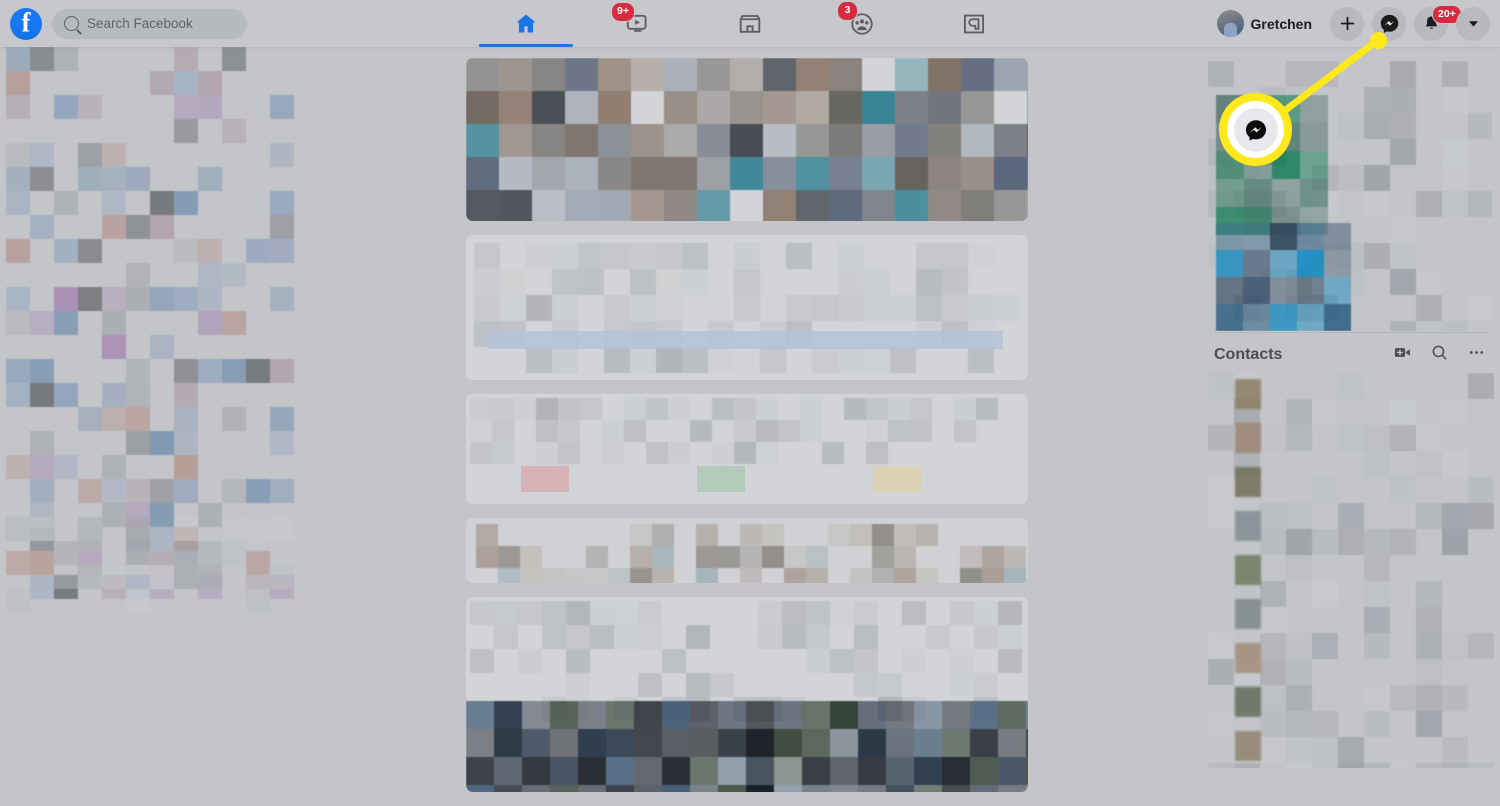  Describe the element at coordinates (1476, 352) in the screenshot. I see `more-options-icon` at that location.